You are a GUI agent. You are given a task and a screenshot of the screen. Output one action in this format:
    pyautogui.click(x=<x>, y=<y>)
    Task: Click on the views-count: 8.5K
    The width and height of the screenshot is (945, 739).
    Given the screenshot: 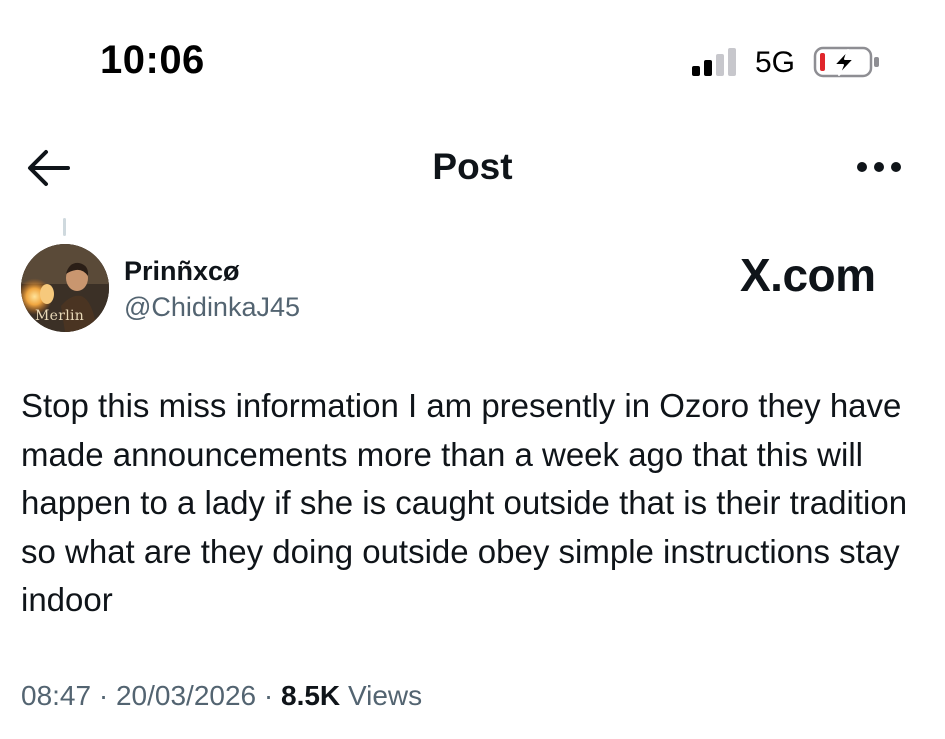 What is the action you would take?
    pyautogui.click(x=310, y=695)
    